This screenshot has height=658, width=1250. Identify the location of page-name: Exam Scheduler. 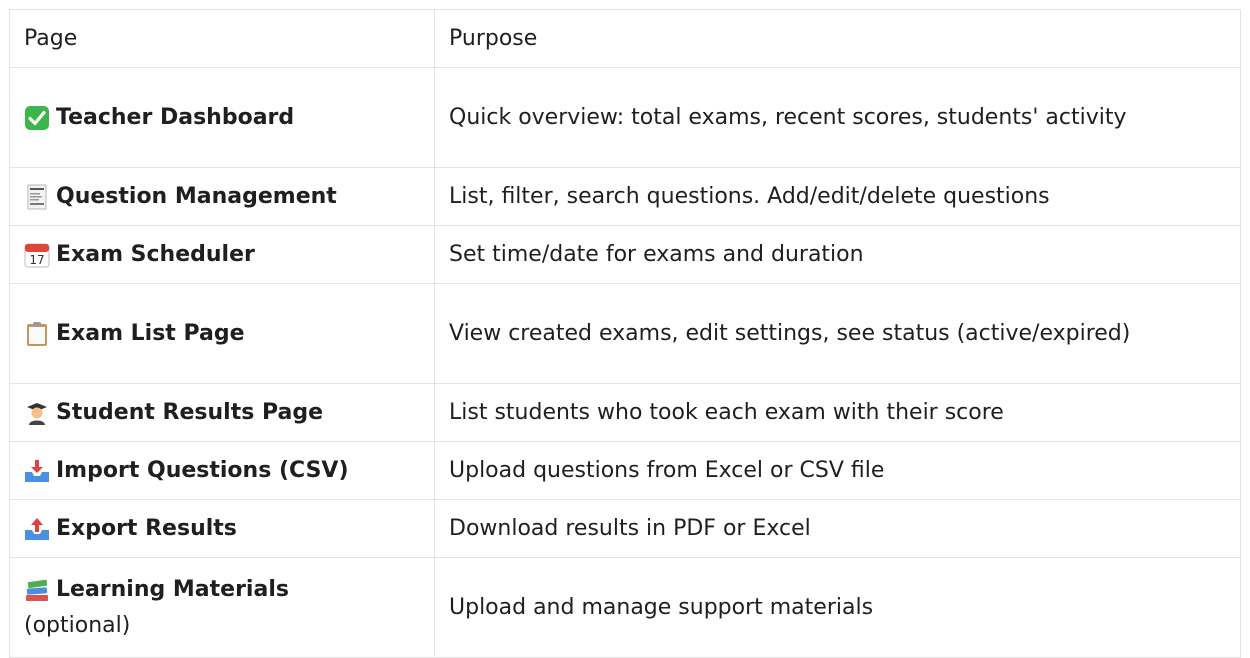
(155, 254).